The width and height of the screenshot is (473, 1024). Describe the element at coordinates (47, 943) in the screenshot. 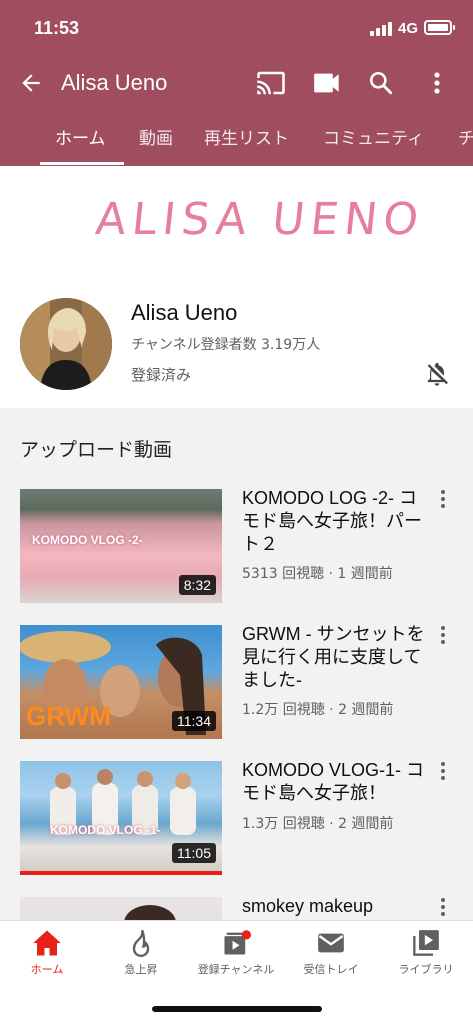

I see `home-icon` at that location.